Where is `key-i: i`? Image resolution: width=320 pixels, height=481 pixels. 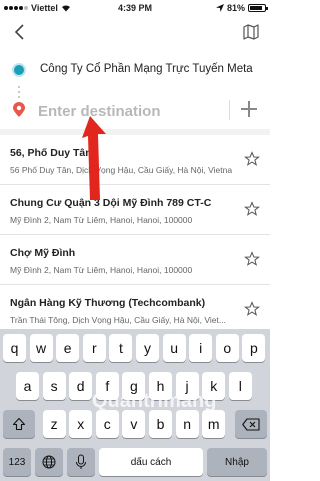 key-i: i is located at coordinates (201, 348).